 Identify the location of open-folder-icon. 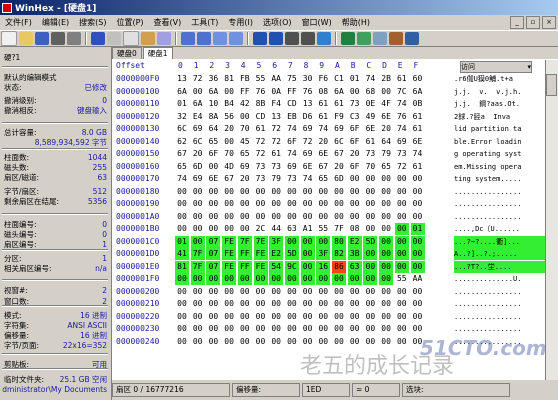
(26, 38).